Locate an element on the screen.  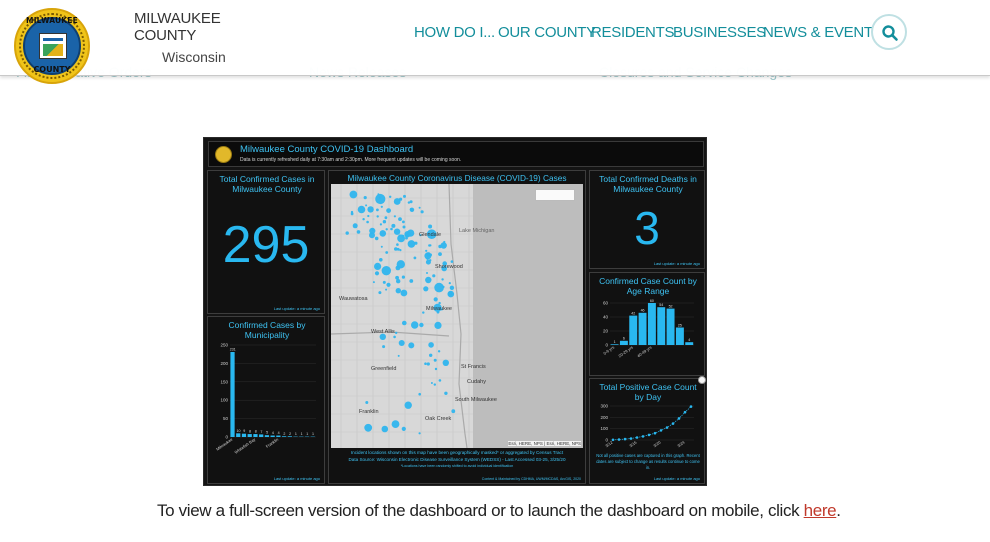
logo-top-text: MILWAUKEE is located at coordinates (52, 20).